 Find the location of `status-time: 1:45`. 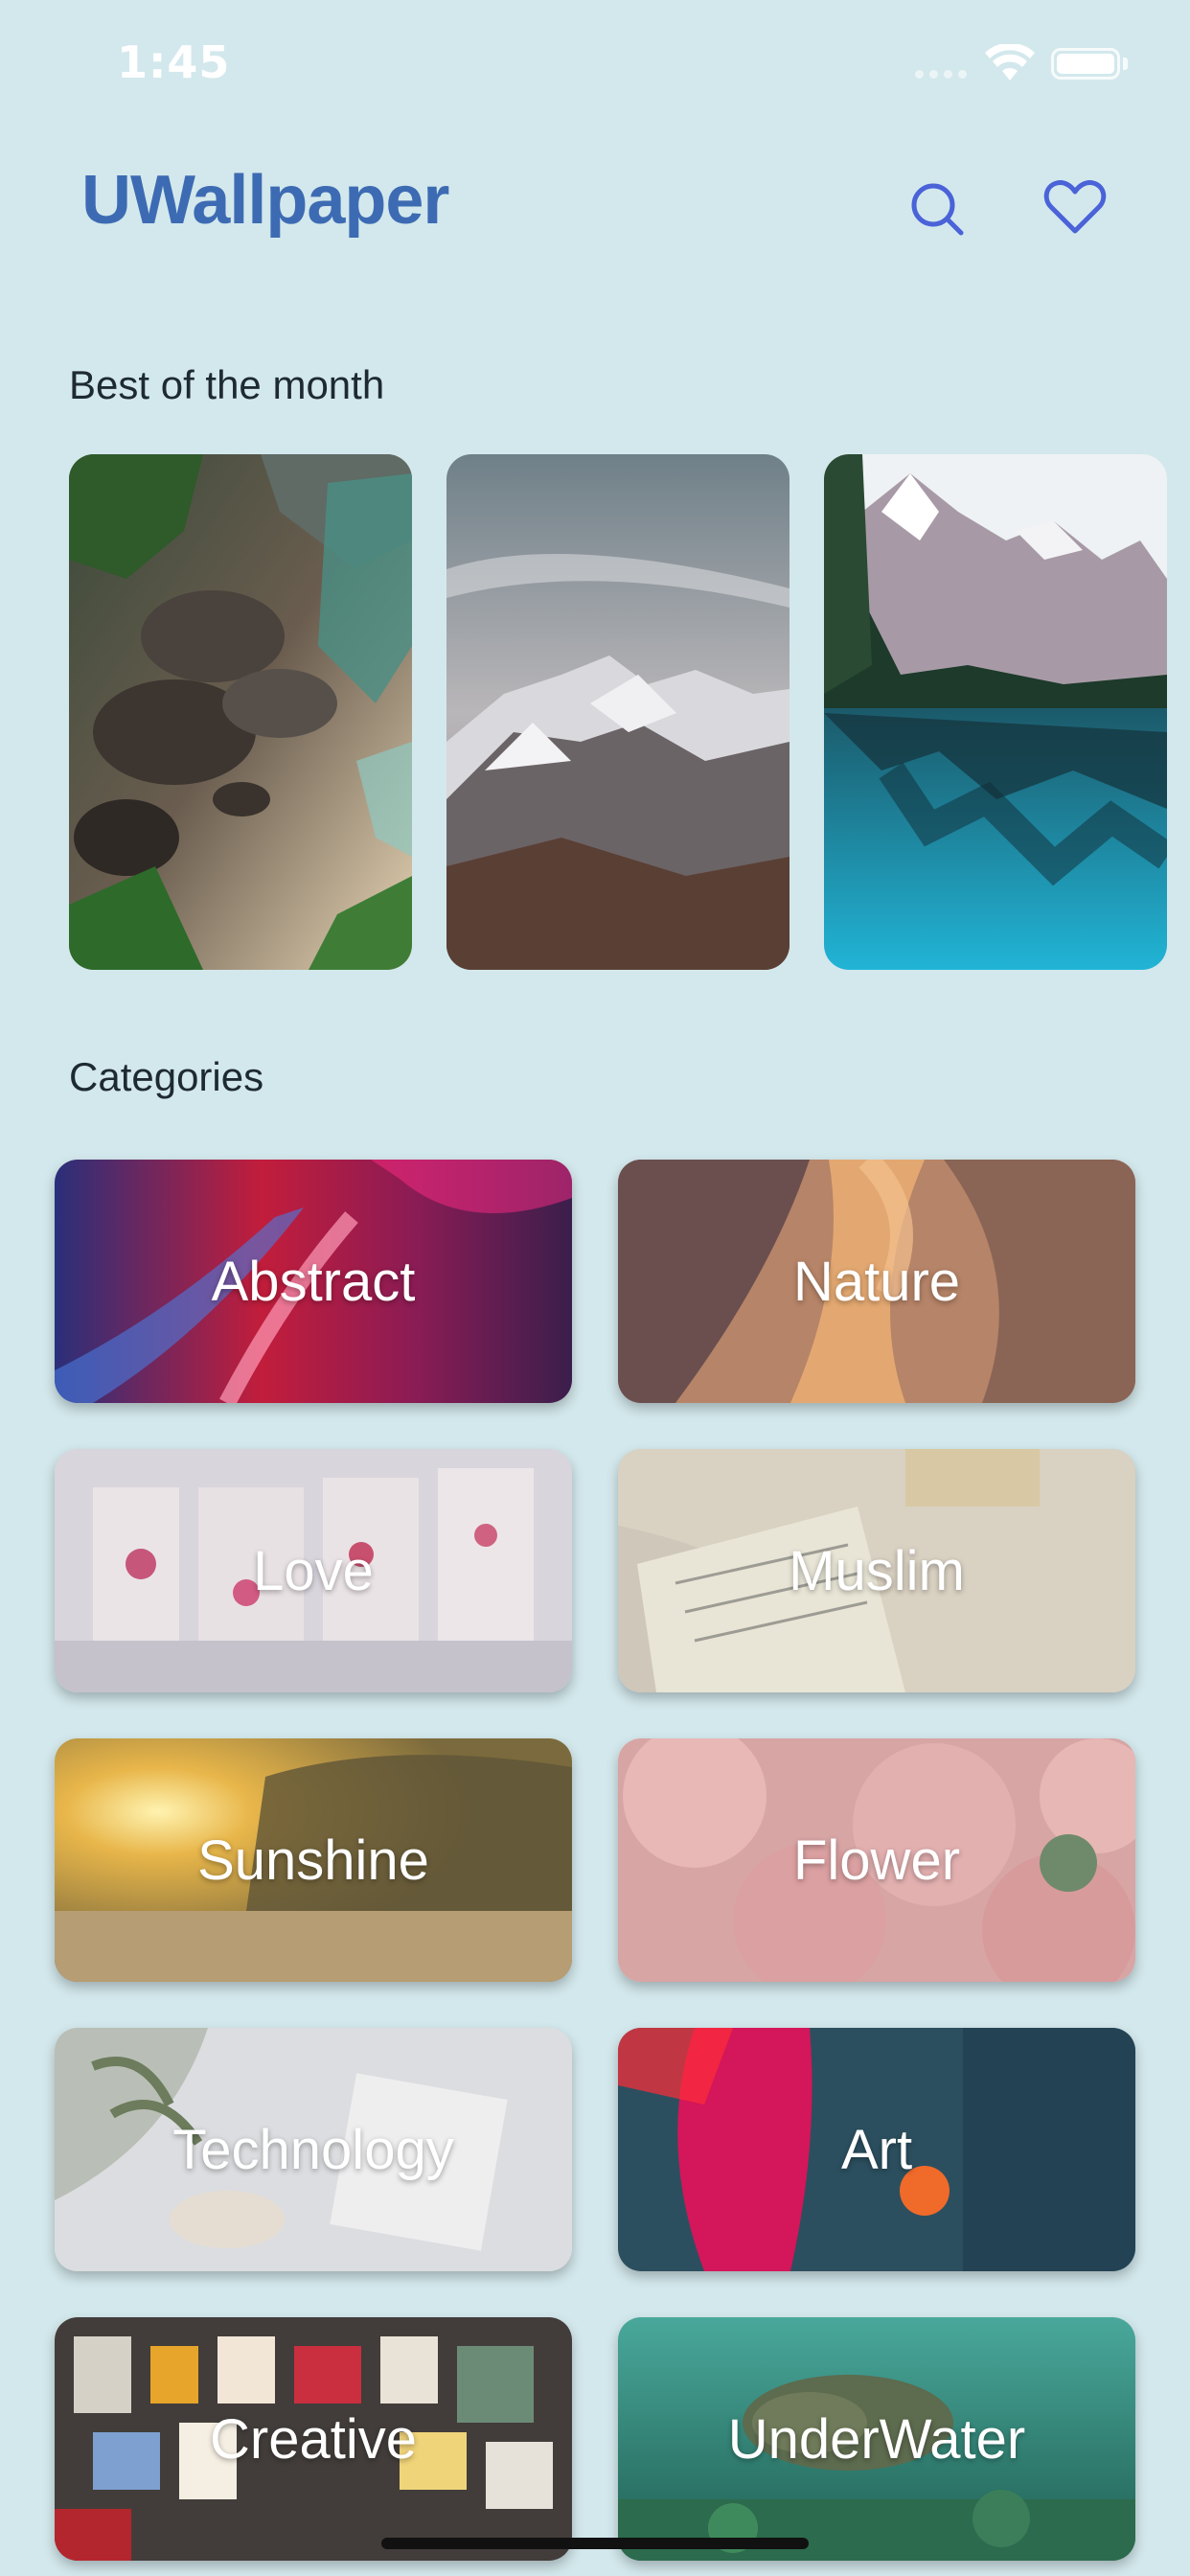

status-time: 1:45 is located at coordinates (174, 62).